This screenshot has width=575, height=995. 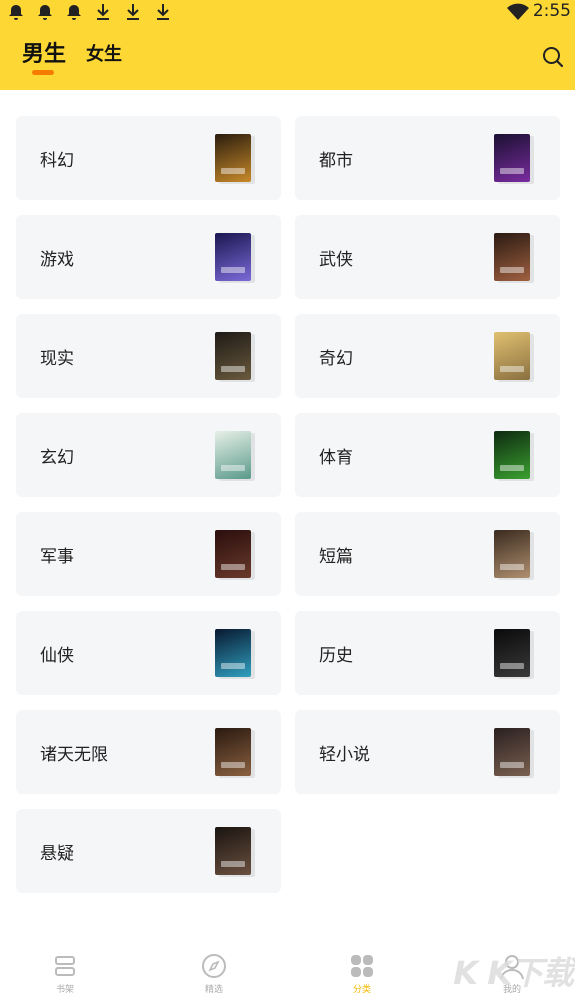 What do you see at coordinates (148, 554) in the screenshot?
I see `category-card: 军事` at bounding box center [148, 554].